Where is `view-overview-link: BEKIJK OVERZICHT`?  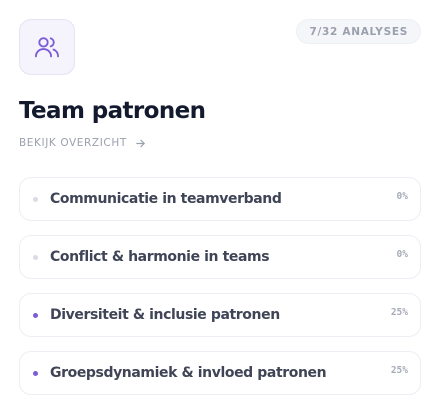 view-overview-link: BEKIJK OVERZICHT is located at coordinates (82, 143).